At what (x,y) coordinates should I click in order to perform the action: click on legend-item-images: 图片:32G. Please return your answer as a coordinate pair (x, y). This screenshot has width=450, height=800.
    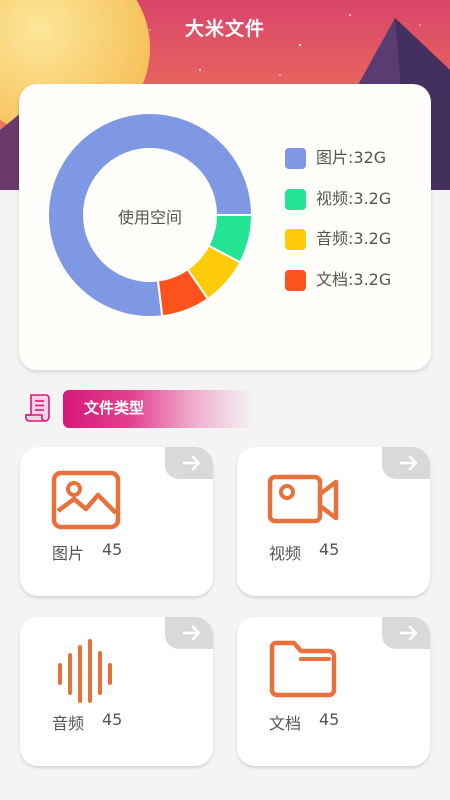
    Looking at the image, I should click on (338, 166).